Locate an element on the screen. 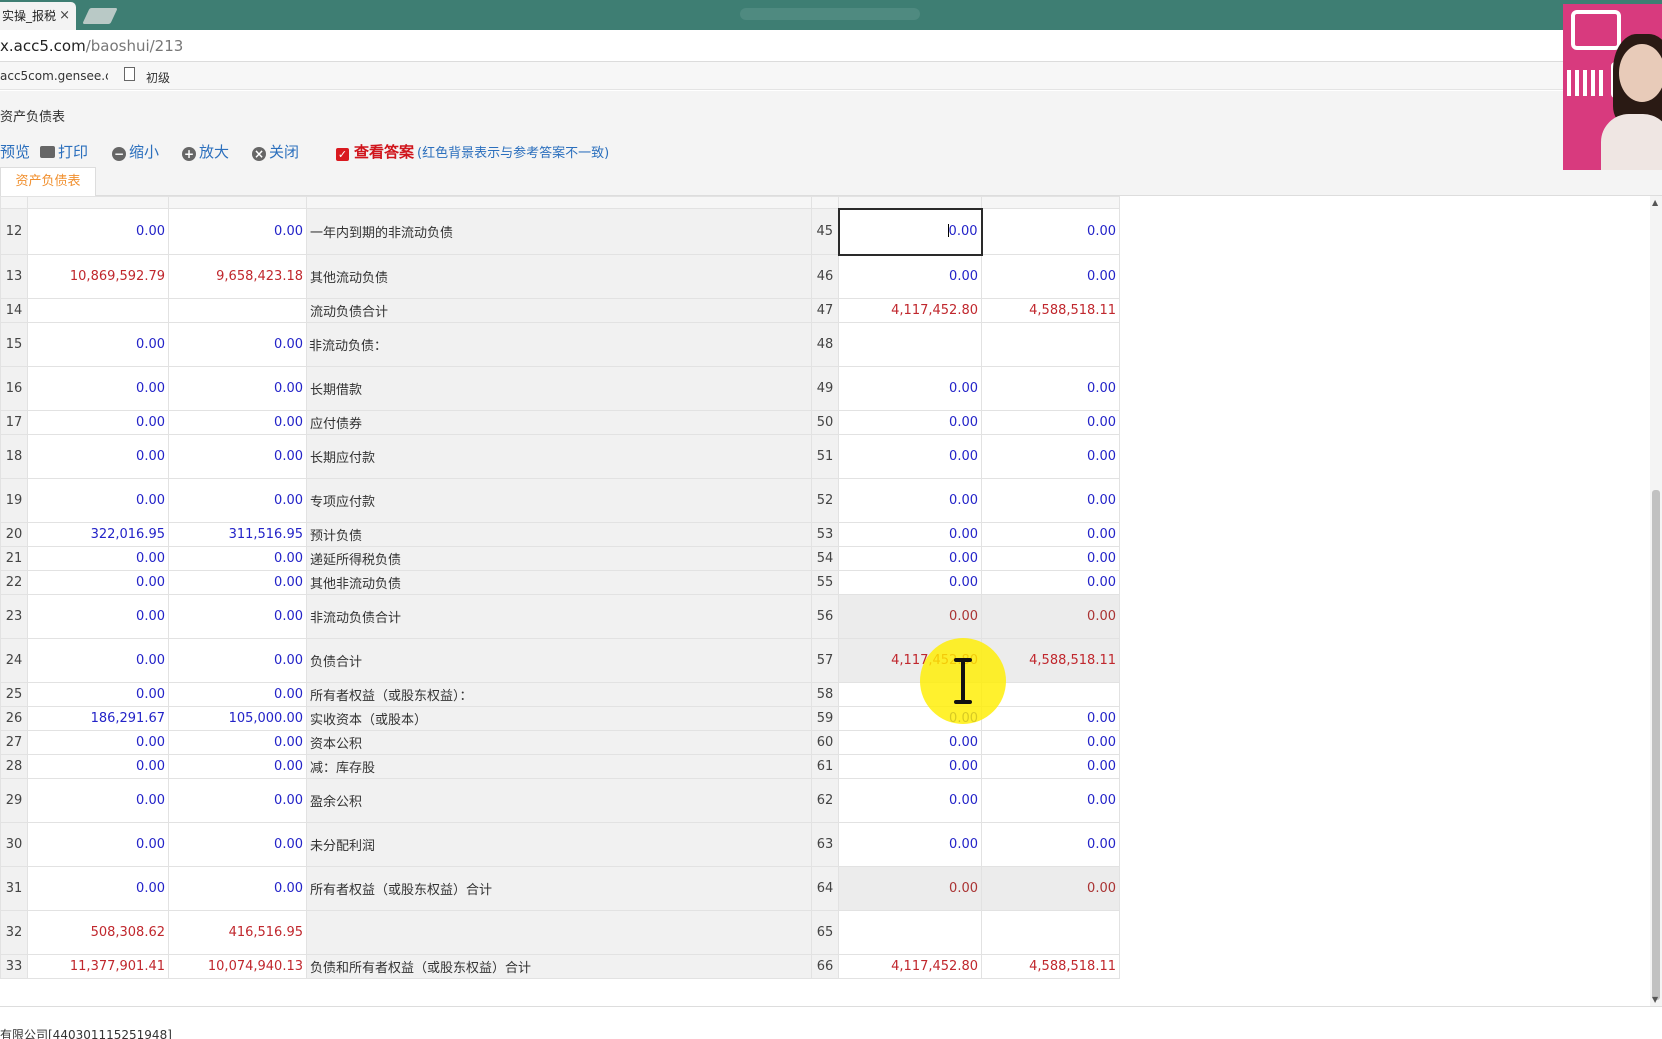  browser-tab: 实操_报税 × is located at coordinates (38, 16).